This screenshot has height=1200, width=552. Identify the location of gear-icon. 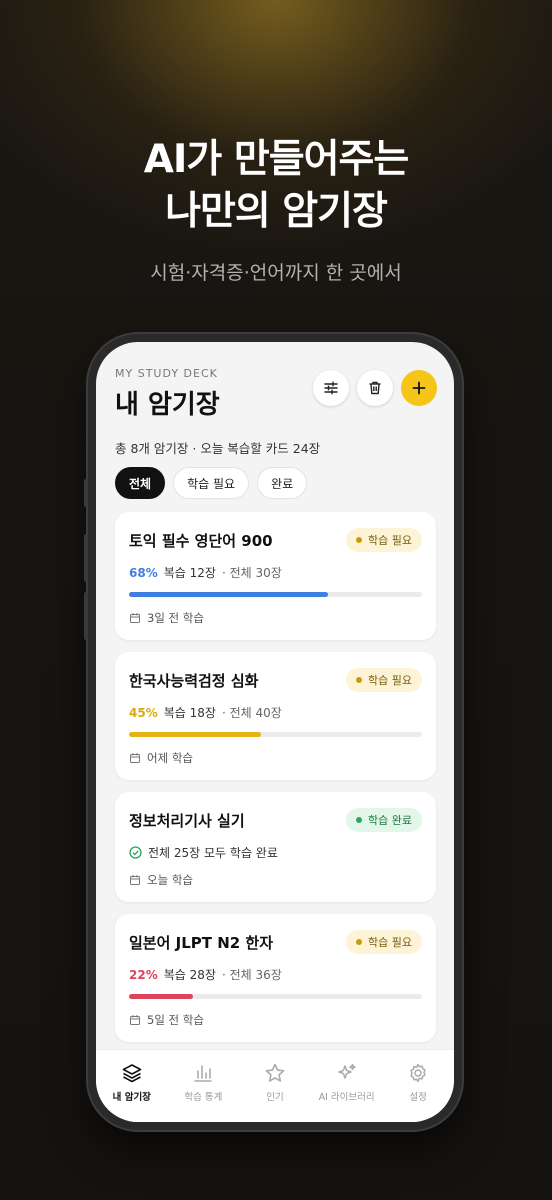
(418, 1073).